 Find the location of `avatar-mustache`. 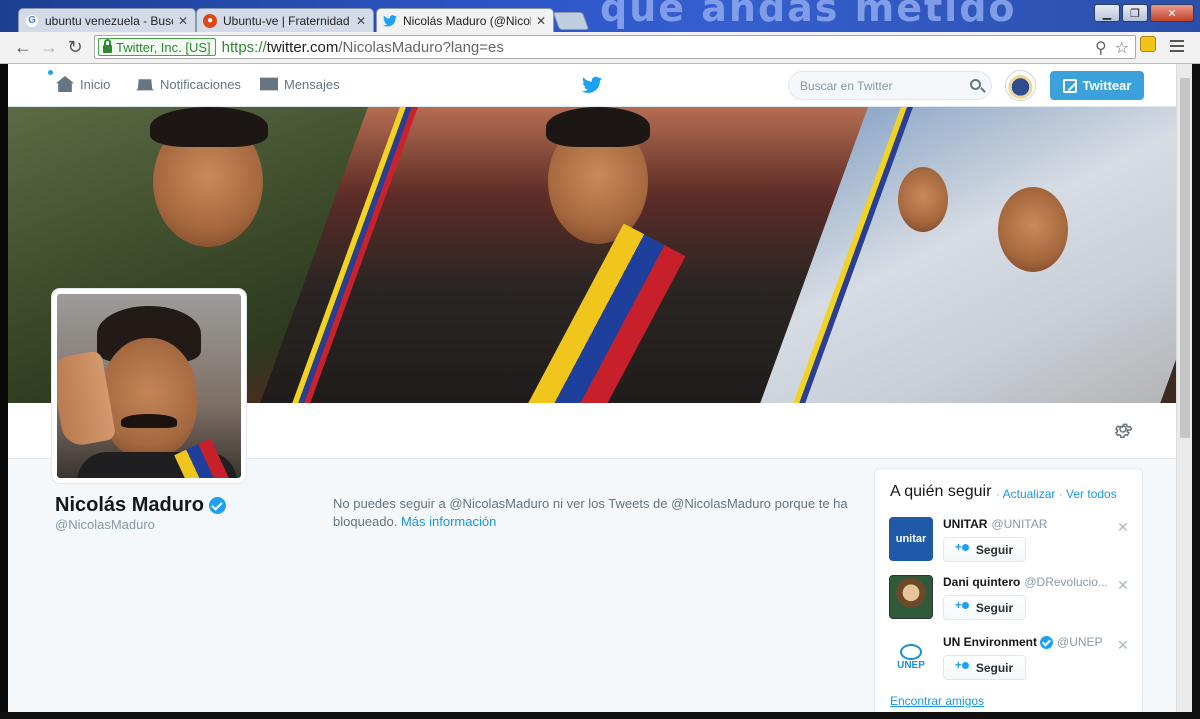

avatar-mustache is located at coordinates (149, 421).